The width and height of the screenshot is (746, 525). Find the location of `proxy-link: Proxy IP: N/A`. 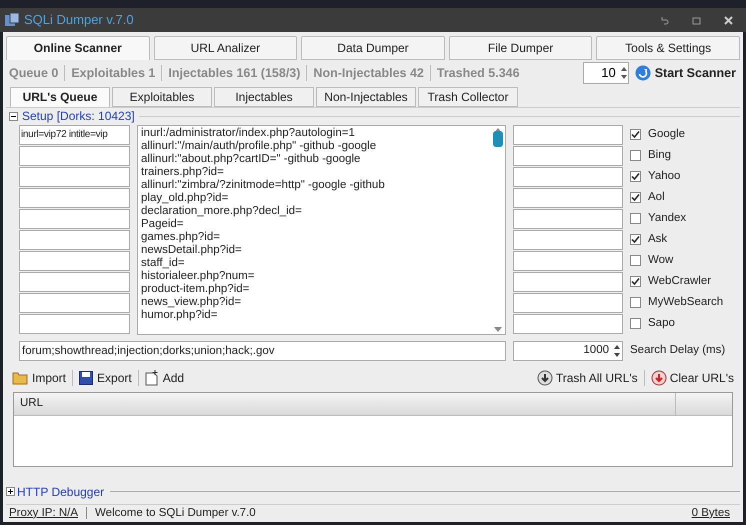

proxy-link: Proxy IP: N/A is located at coordinates (43, 513).